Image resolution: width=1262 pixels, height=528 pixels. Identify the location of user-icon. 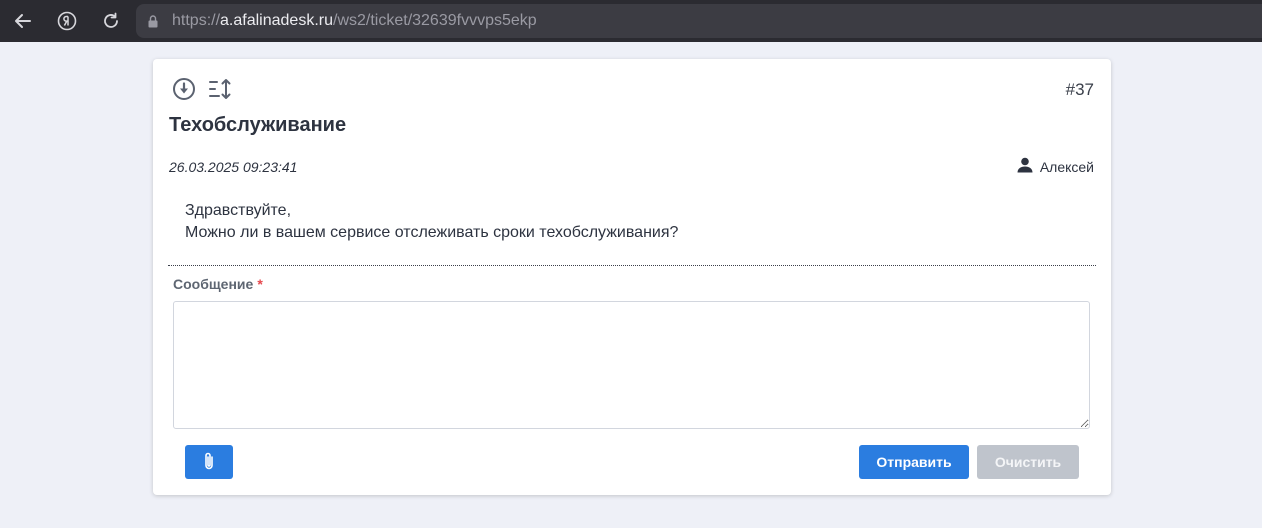
(1025, 166).